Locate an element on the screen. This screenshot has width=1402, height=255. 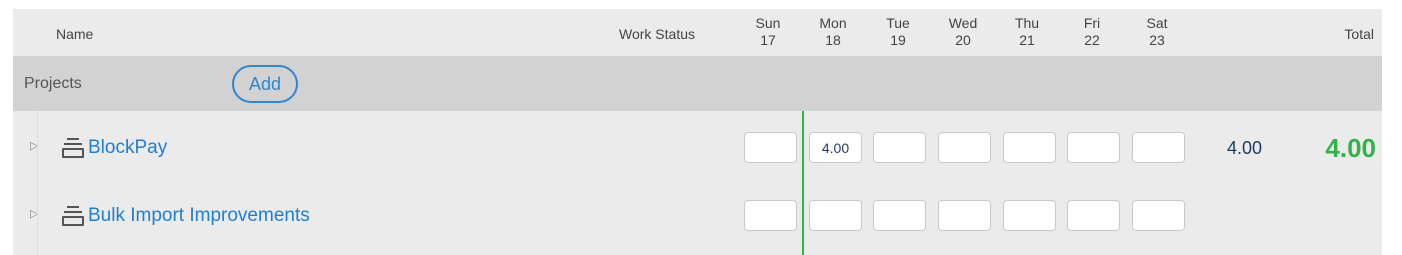
day-date: 23 is located at coordinates (1157, 40).